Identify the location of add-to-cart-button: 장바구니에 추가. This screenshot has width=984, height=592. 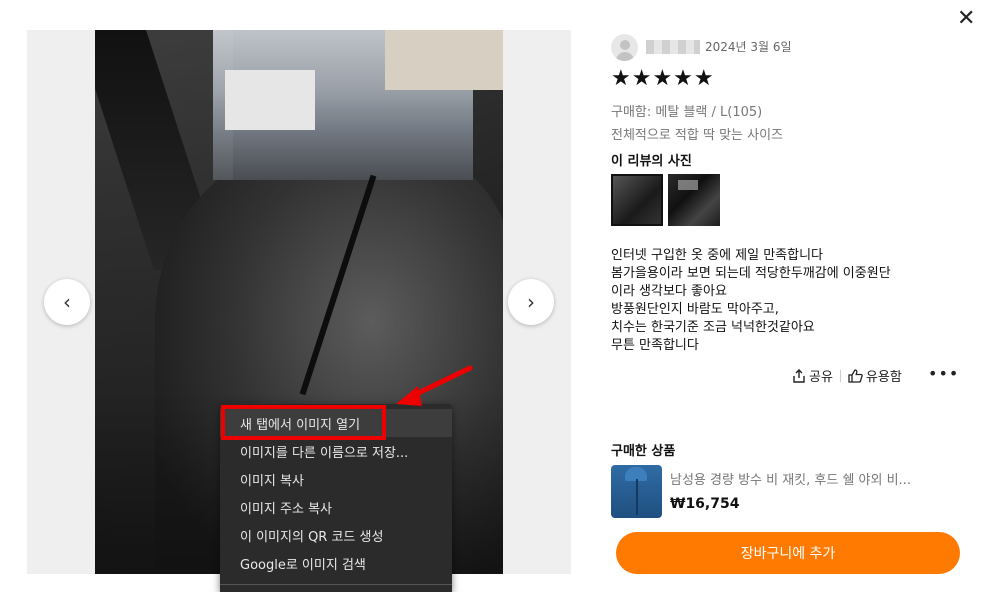
(788, 553).